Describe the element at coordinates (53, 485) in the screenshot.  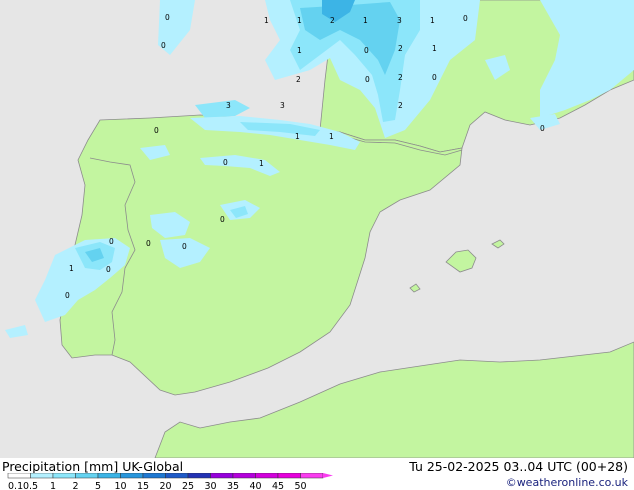
I see `scale-tick-label: 1` at that location.